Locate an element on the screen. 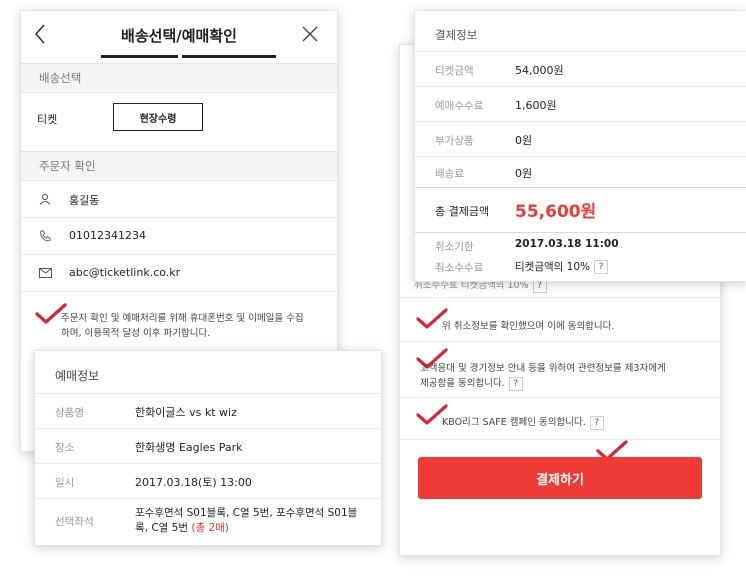  total-payment-row: 총 결제금액 55,600원 is located at coordinates (580, 210).